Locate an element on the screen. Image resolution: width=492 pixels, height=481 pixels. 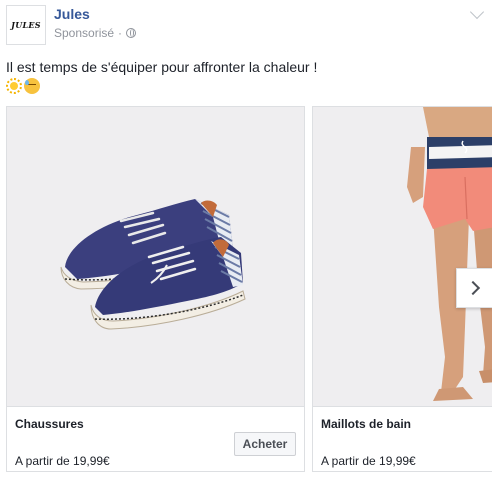
sponsored-row: Sponsorisé · is located at coordinates (95, 33).